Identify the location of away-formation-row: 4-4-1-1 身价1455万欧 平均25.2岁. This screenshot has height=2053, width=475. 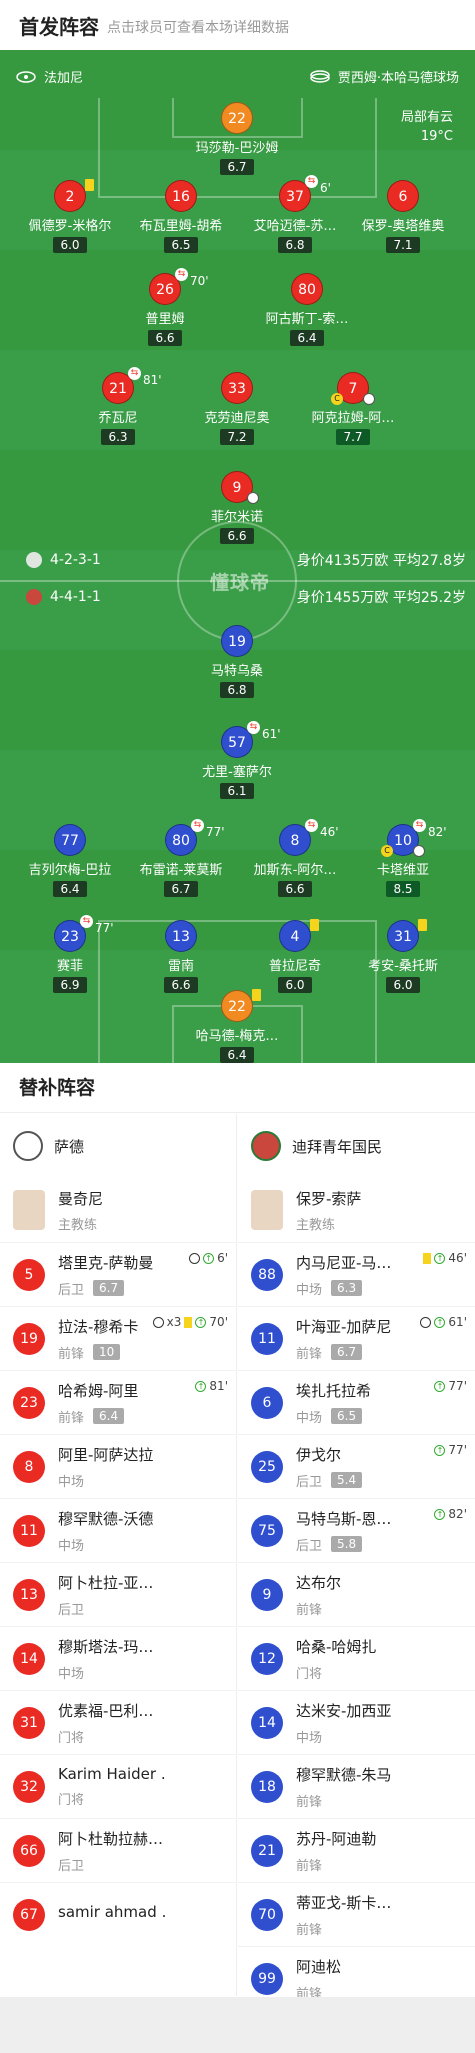
(246, 597).